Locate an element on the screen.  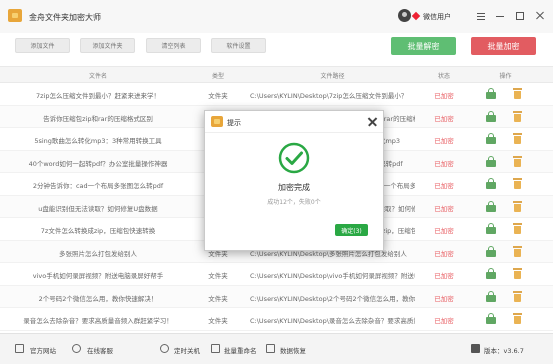
minimize-icon is located at coordinates (500, 16).